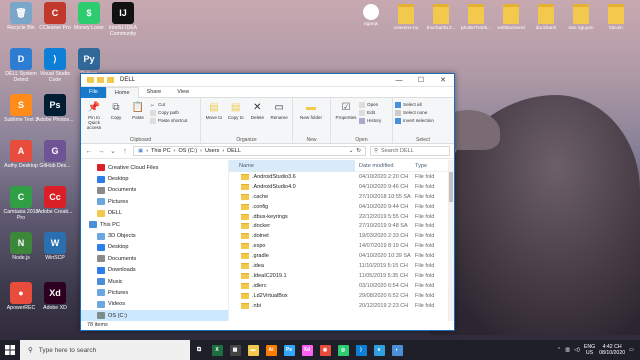  What do you see at coordinates (187, 151) in the screenshot?
I see `breadcrumb-os-c: OS (C:)` at bounding box center [187, 151].